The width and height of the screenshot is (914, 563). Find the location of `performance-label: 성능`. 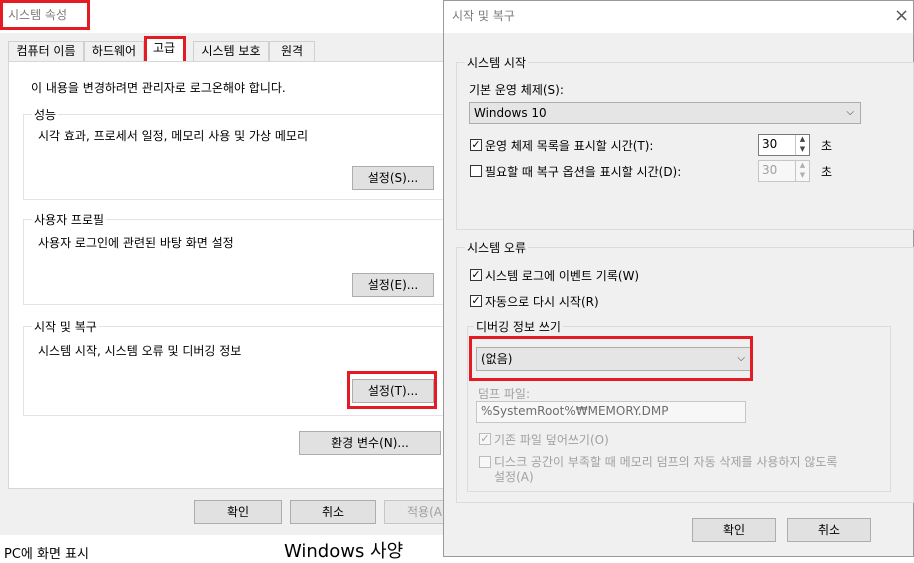

performance-label: 성능 is located at coordinates (45, 114).